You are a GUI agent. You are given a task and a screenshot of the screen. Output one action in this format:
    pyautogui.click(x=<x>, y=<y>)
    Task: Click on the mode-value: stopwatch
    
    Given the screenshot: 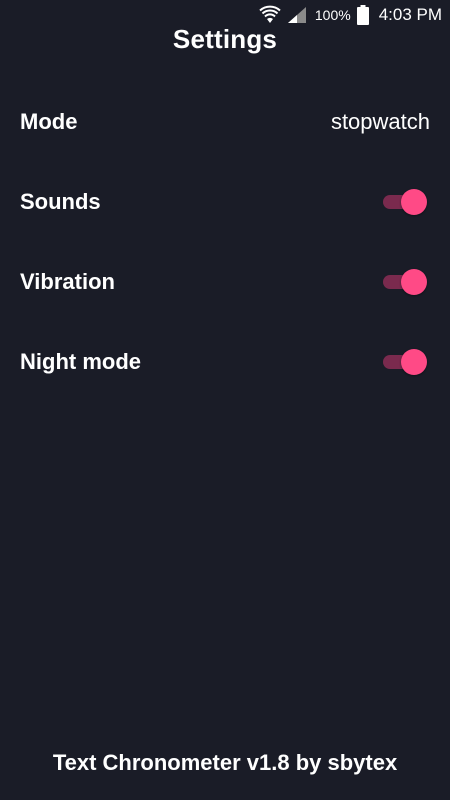 What is the action you would take?
    pyautogui.click(x=380, y=122)
    